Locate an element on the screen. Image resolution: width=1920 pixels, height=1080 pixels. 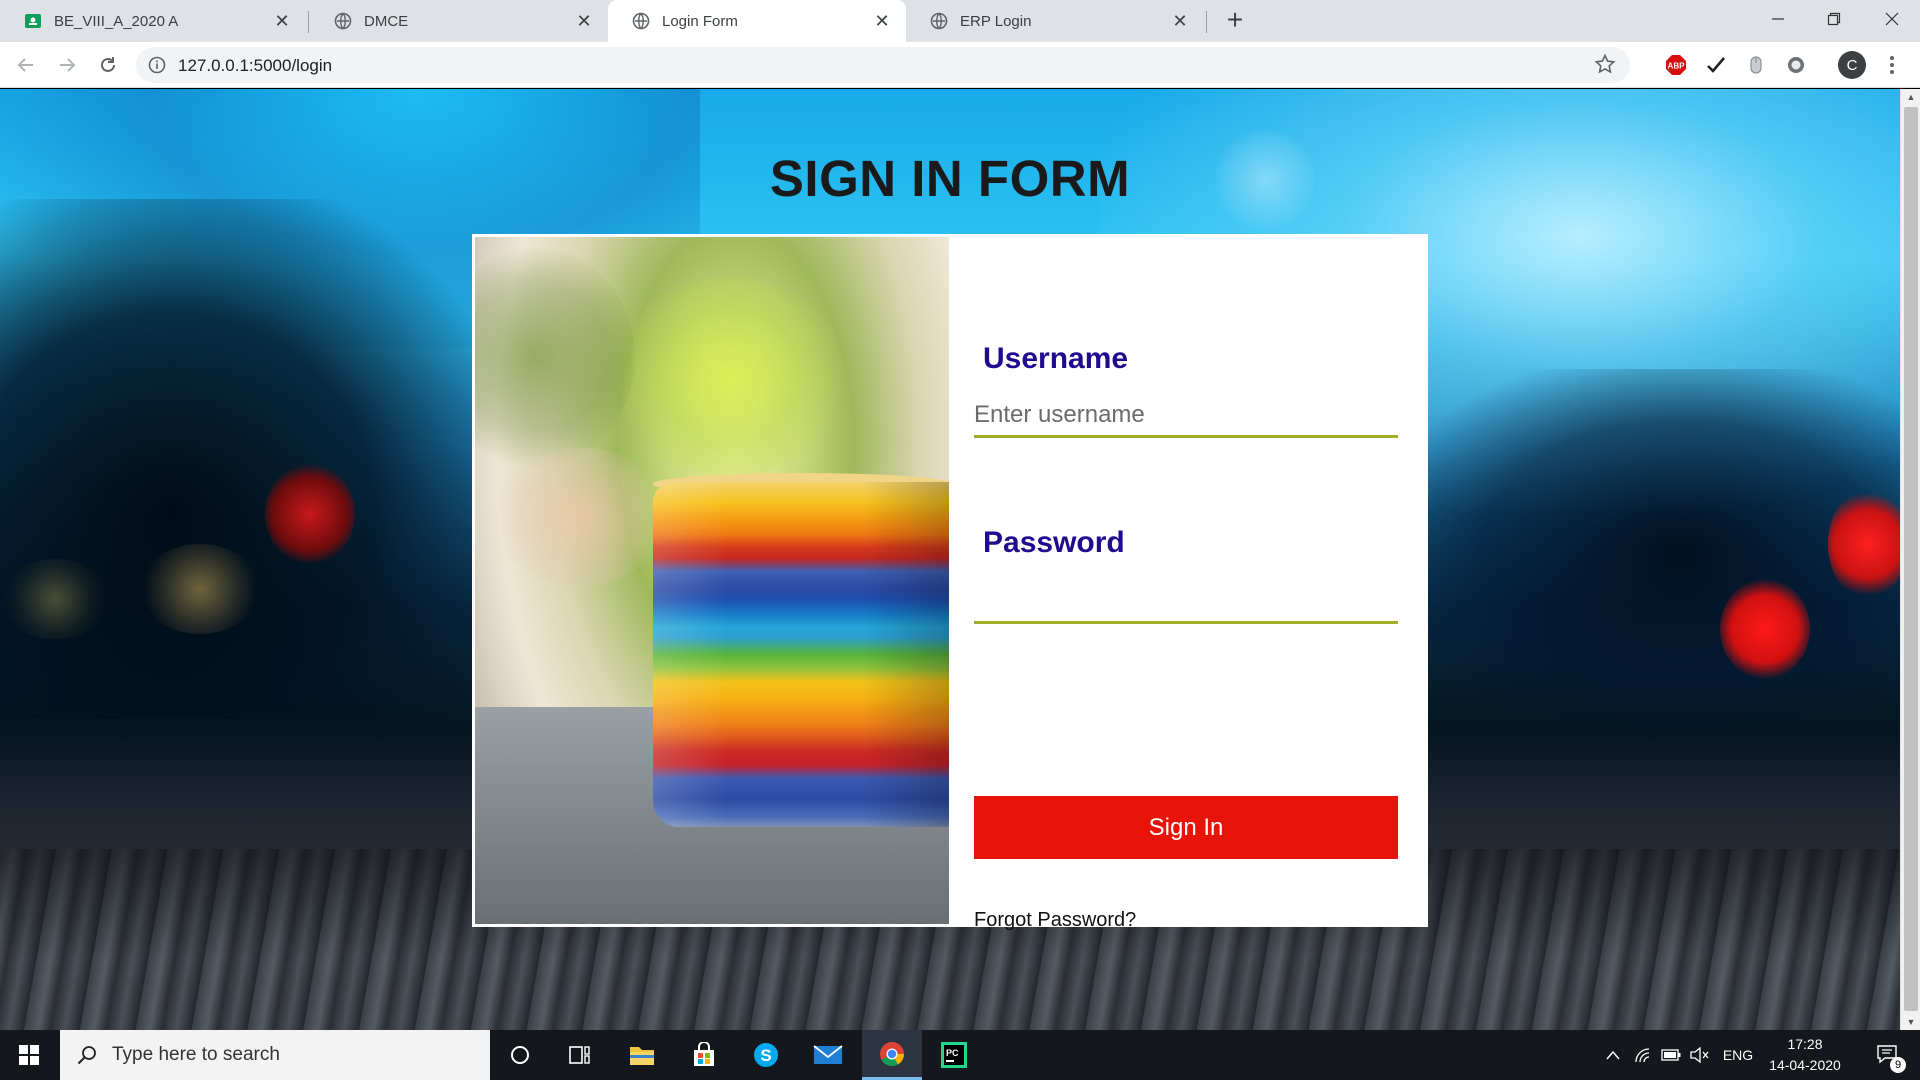
skype-icon: S is located at coordinates (766, 1055).